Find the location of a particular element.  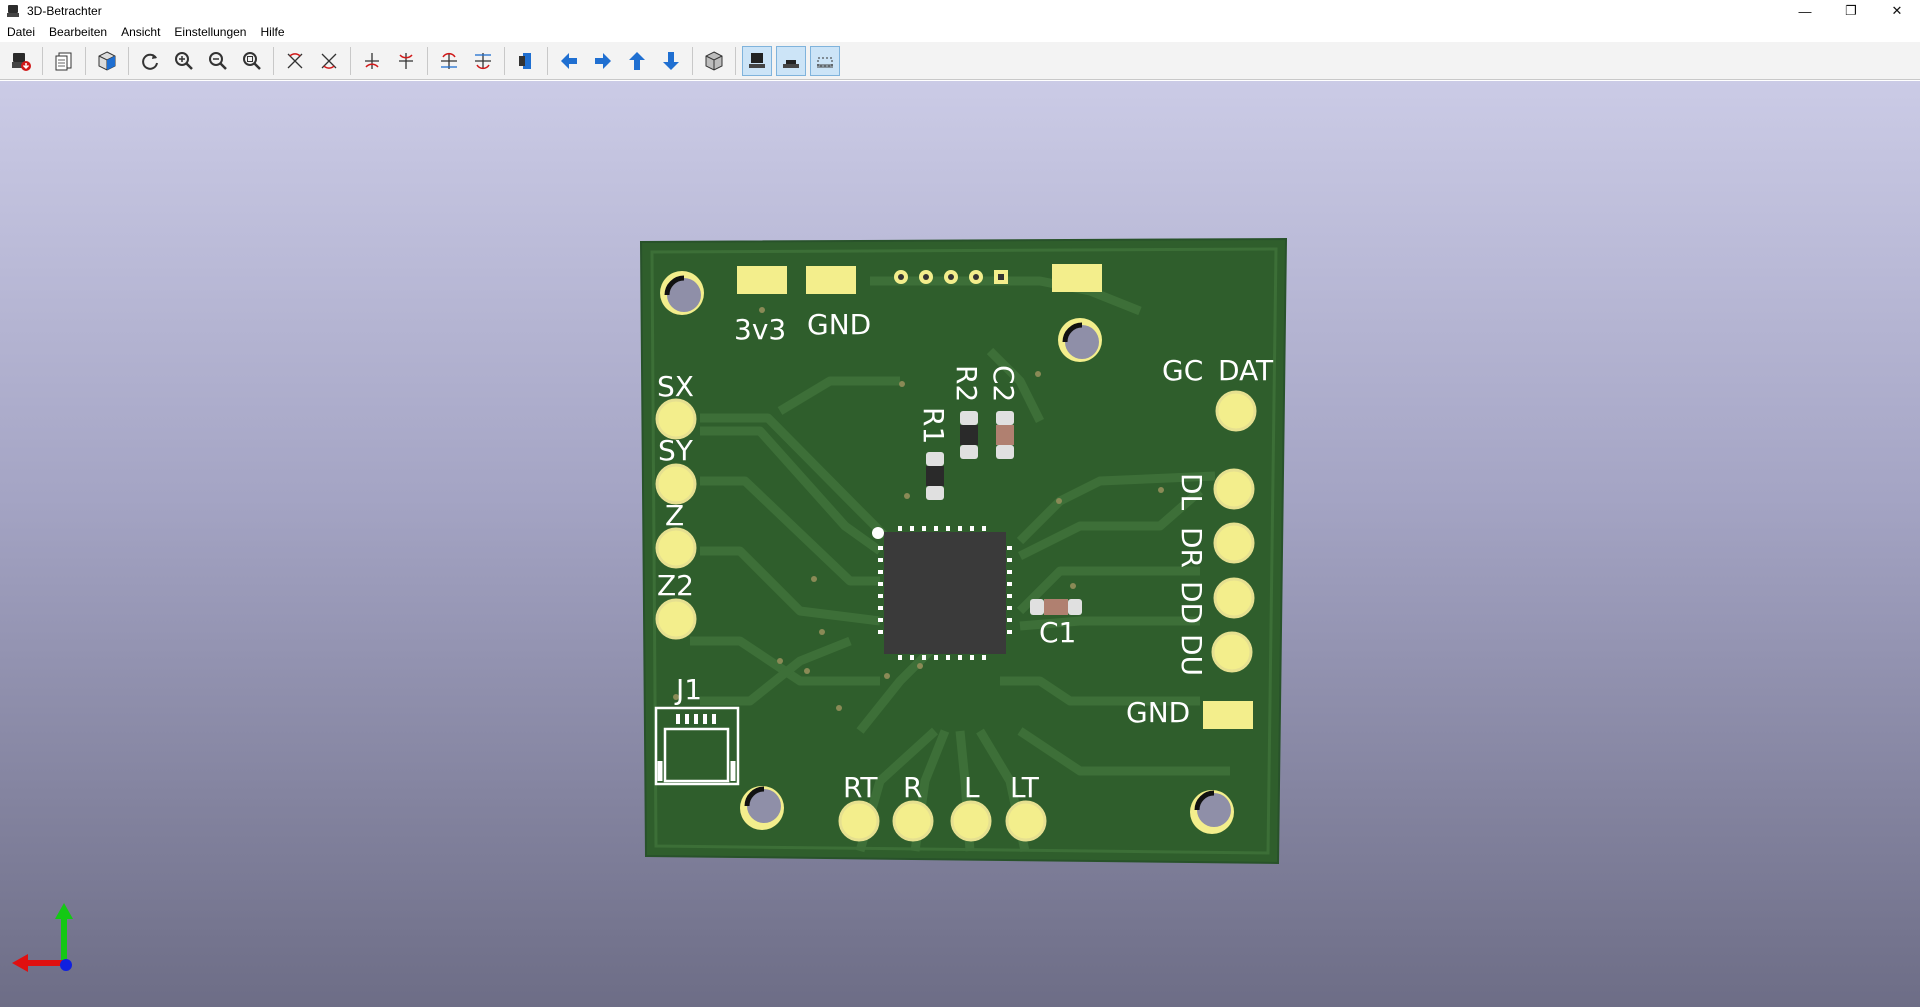

label-rt: RT is located at coordinates (860, 787).